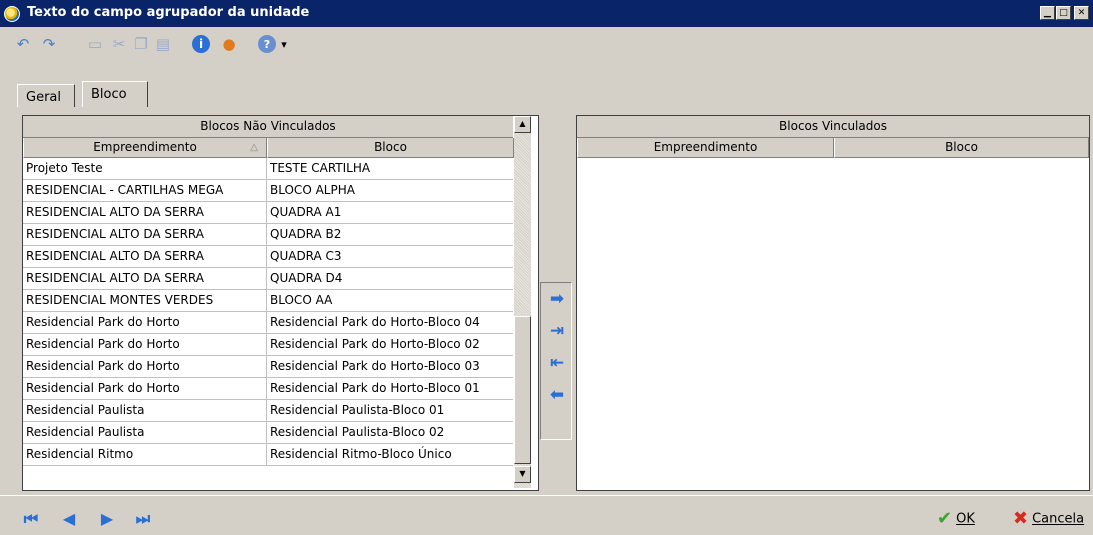 The height and width of the screenshot is (535, 1093). What do you see at coordinates (522, 390) in the screenshot?
I see `scroll-thumb` at bounding box center [522, 390].